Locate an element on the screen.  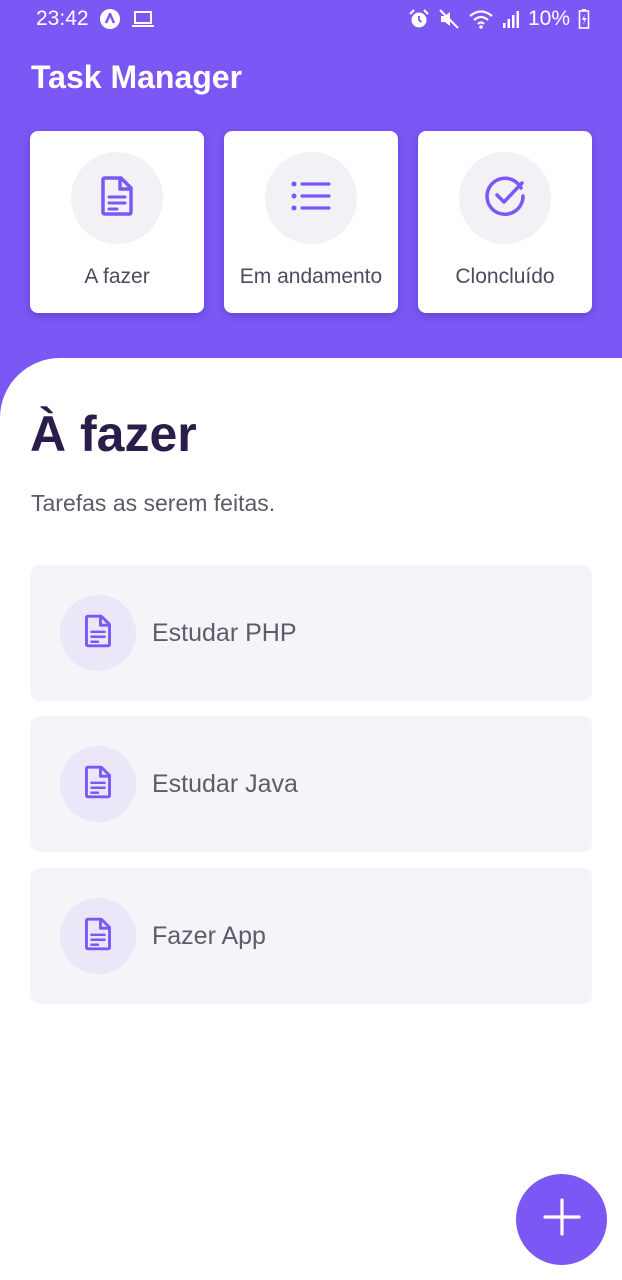
add-task-button is located at coordinates (561, 1219).